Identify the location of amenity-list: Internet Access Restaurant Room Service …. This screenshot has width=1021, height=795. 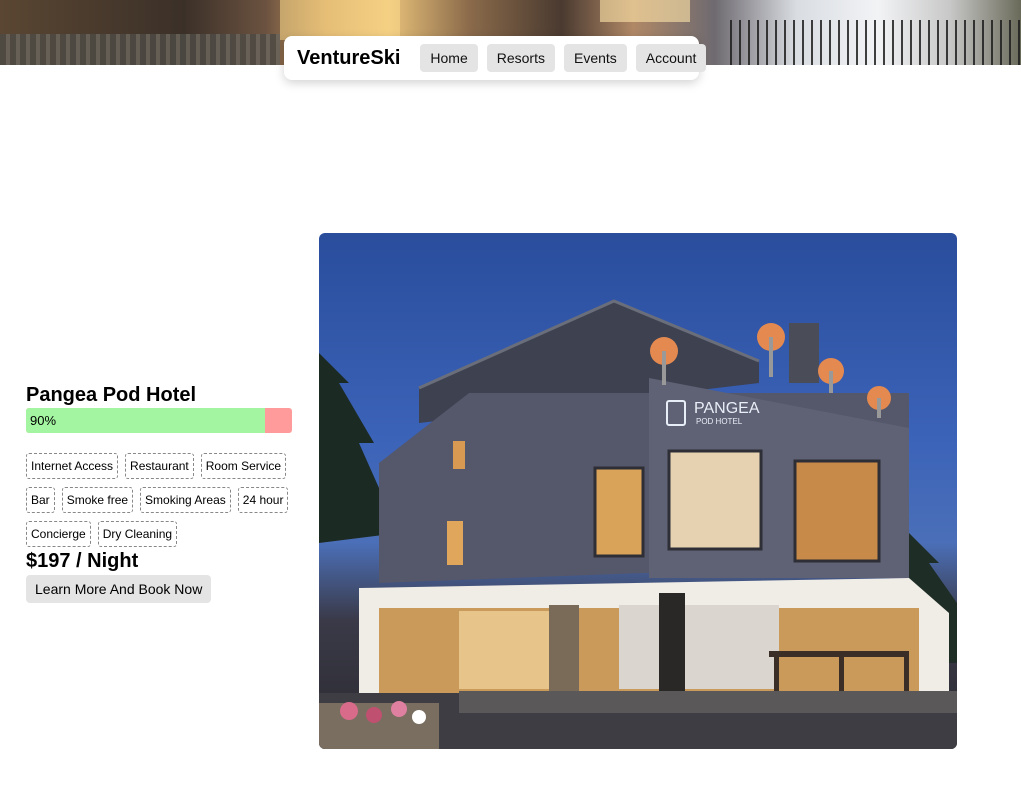
(161, 504).